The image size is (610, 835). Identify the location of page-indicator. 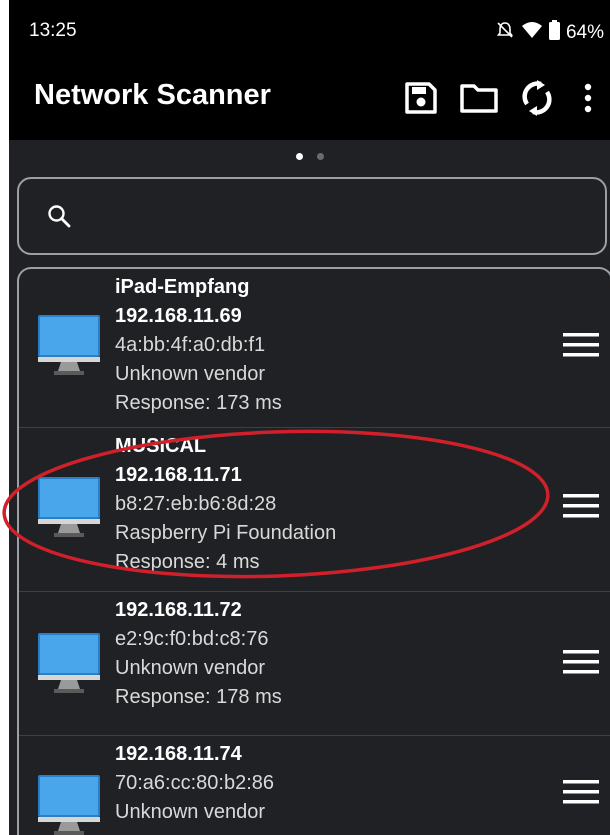
(309, 156).